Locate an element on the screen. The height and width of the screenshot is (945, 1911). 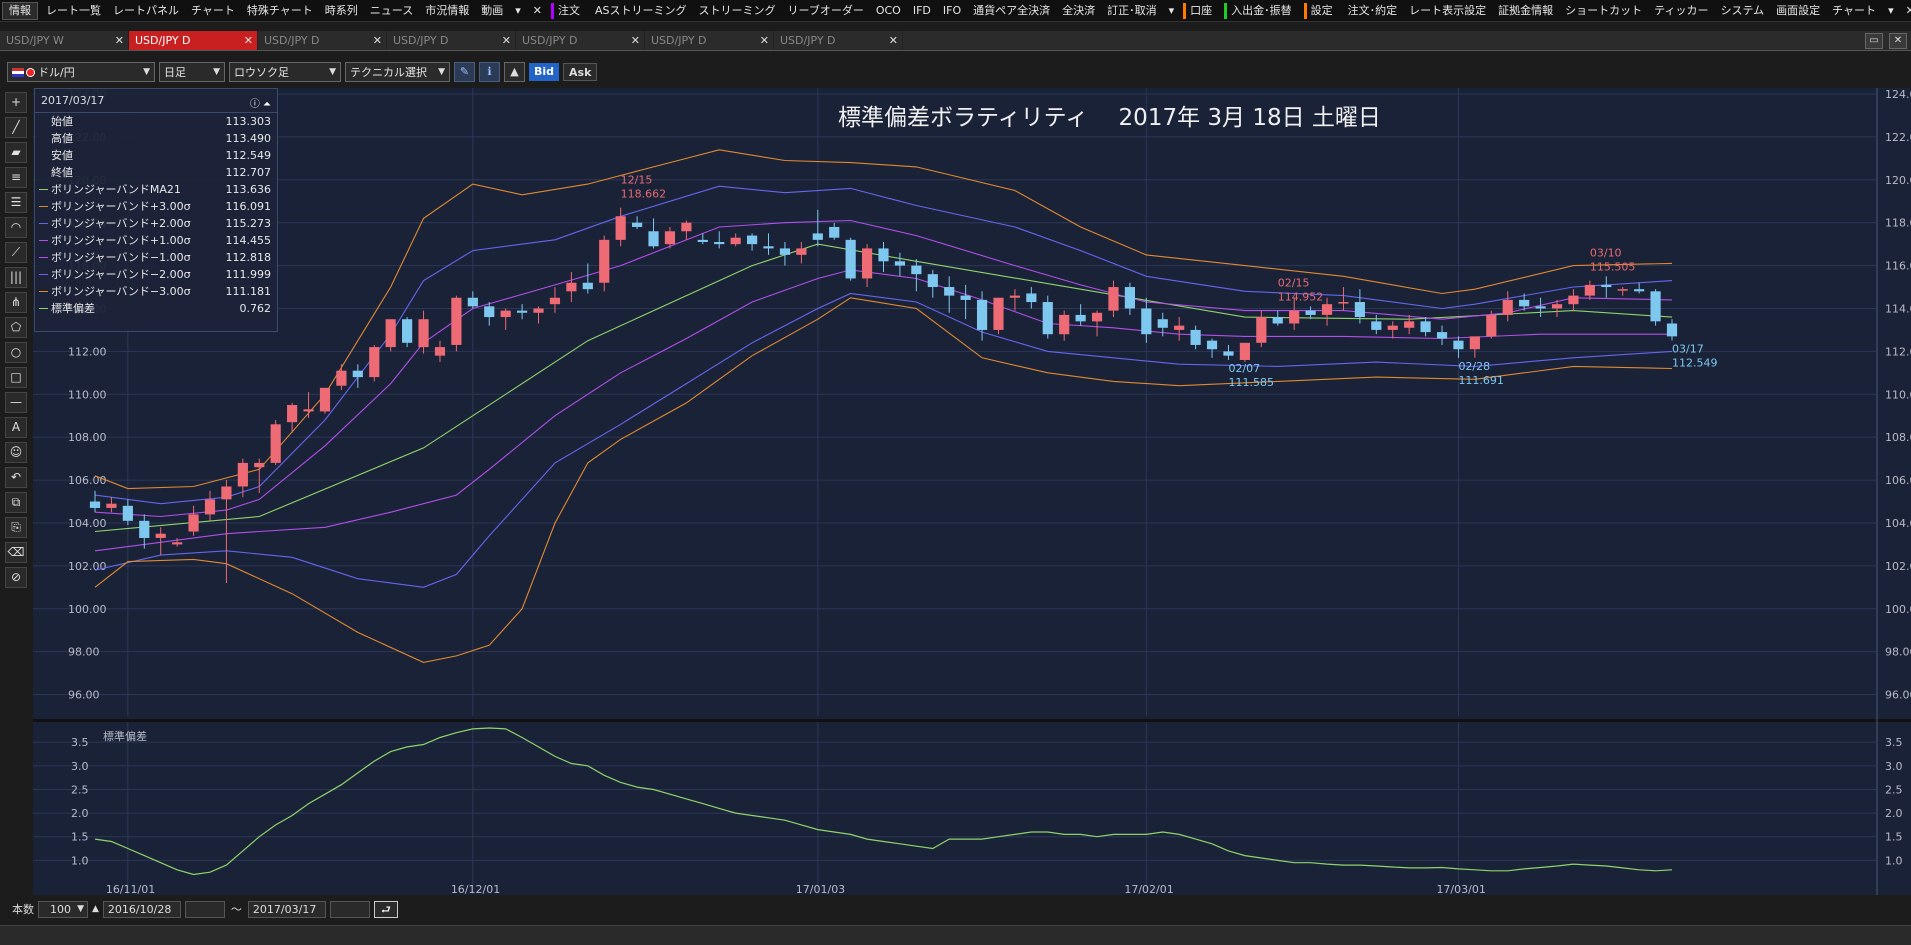
text-icon: A is located at coordinates (16, 427).